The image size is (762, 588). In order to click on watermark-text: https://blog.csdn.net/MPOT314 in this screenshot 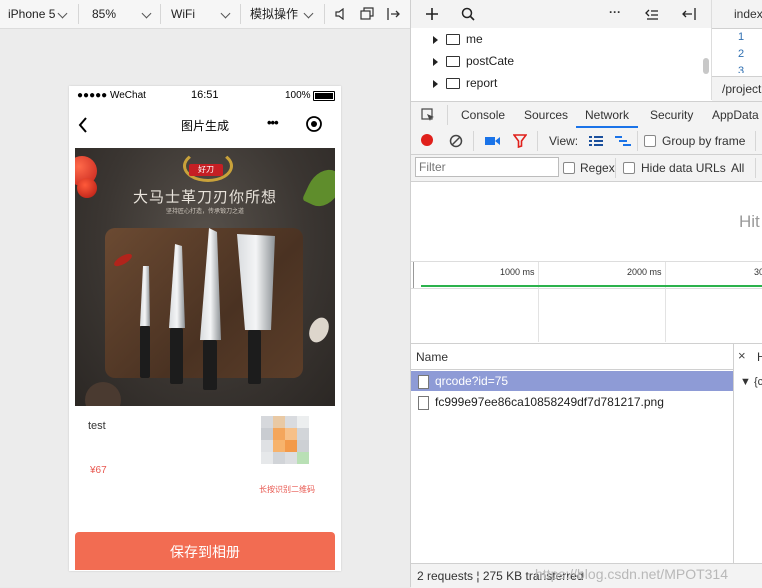, I will do `click(631, 574)`.